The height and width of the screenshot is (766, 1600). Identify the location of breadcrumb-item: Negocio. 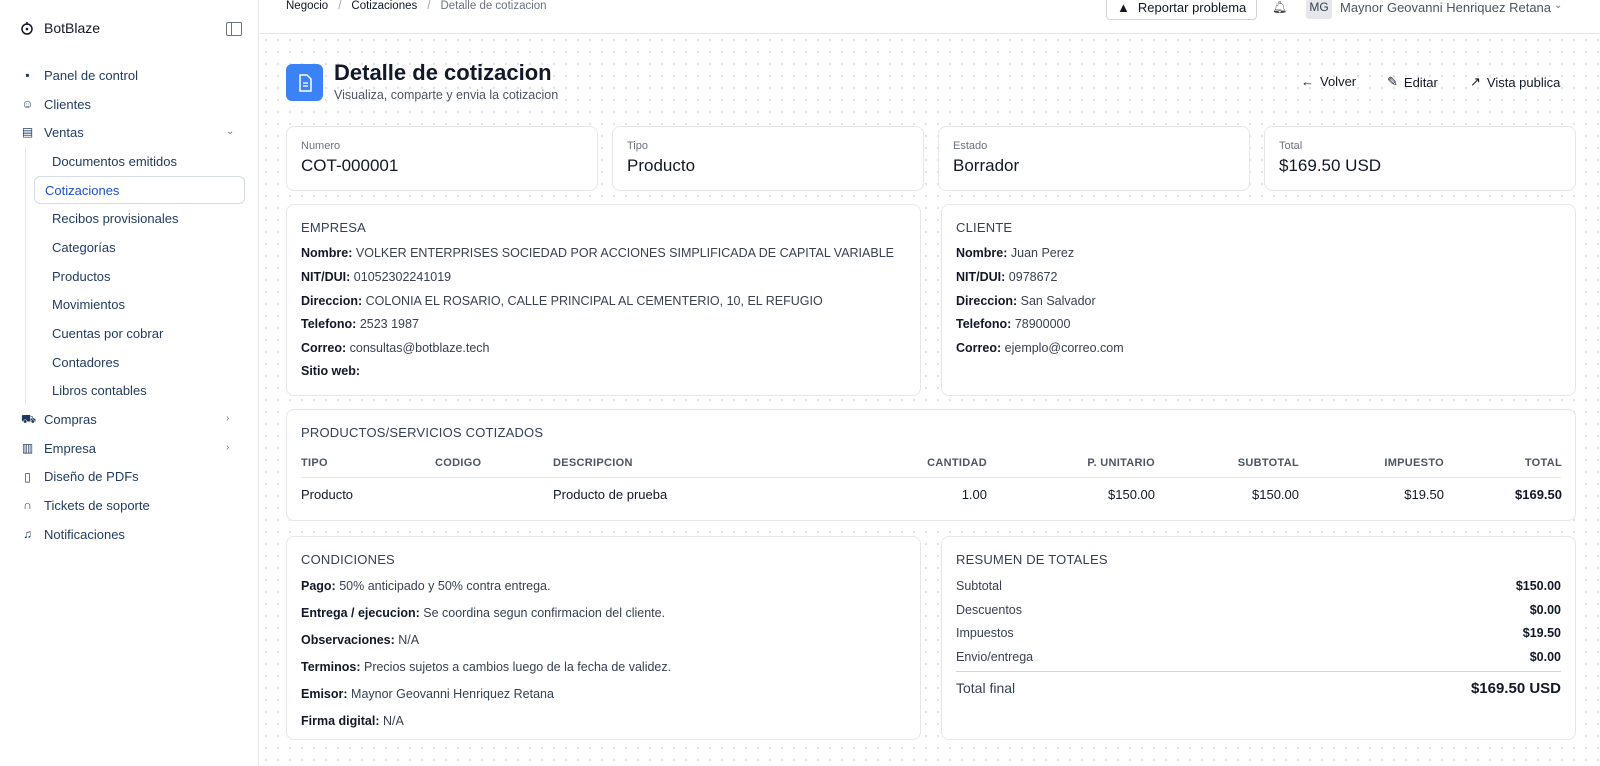
(307, 6).